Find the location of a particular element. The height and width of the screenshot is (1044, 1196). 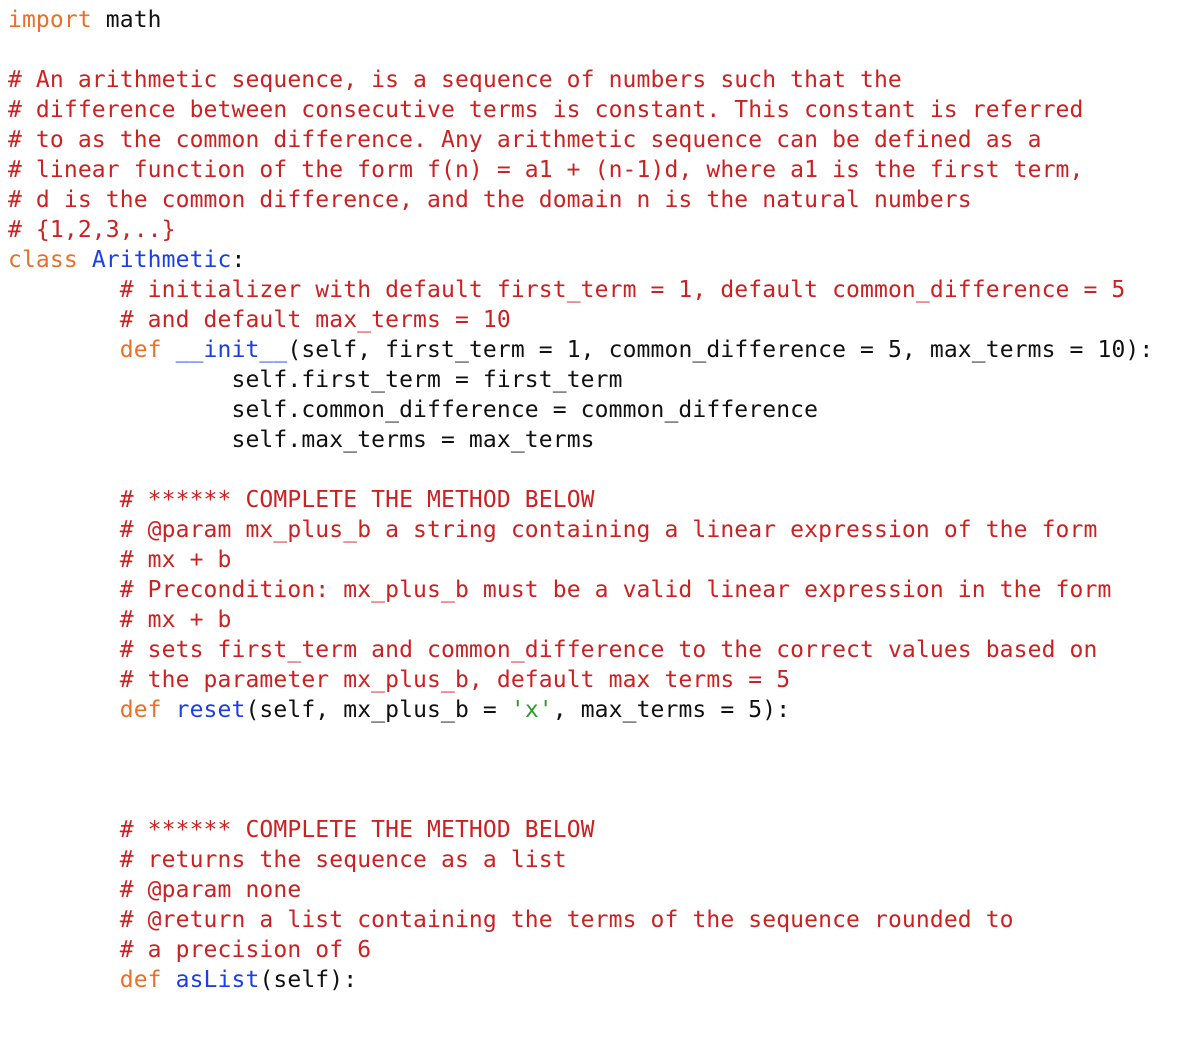

code-line: # and default max_terms = 10 is located at coordinates (259, 320).